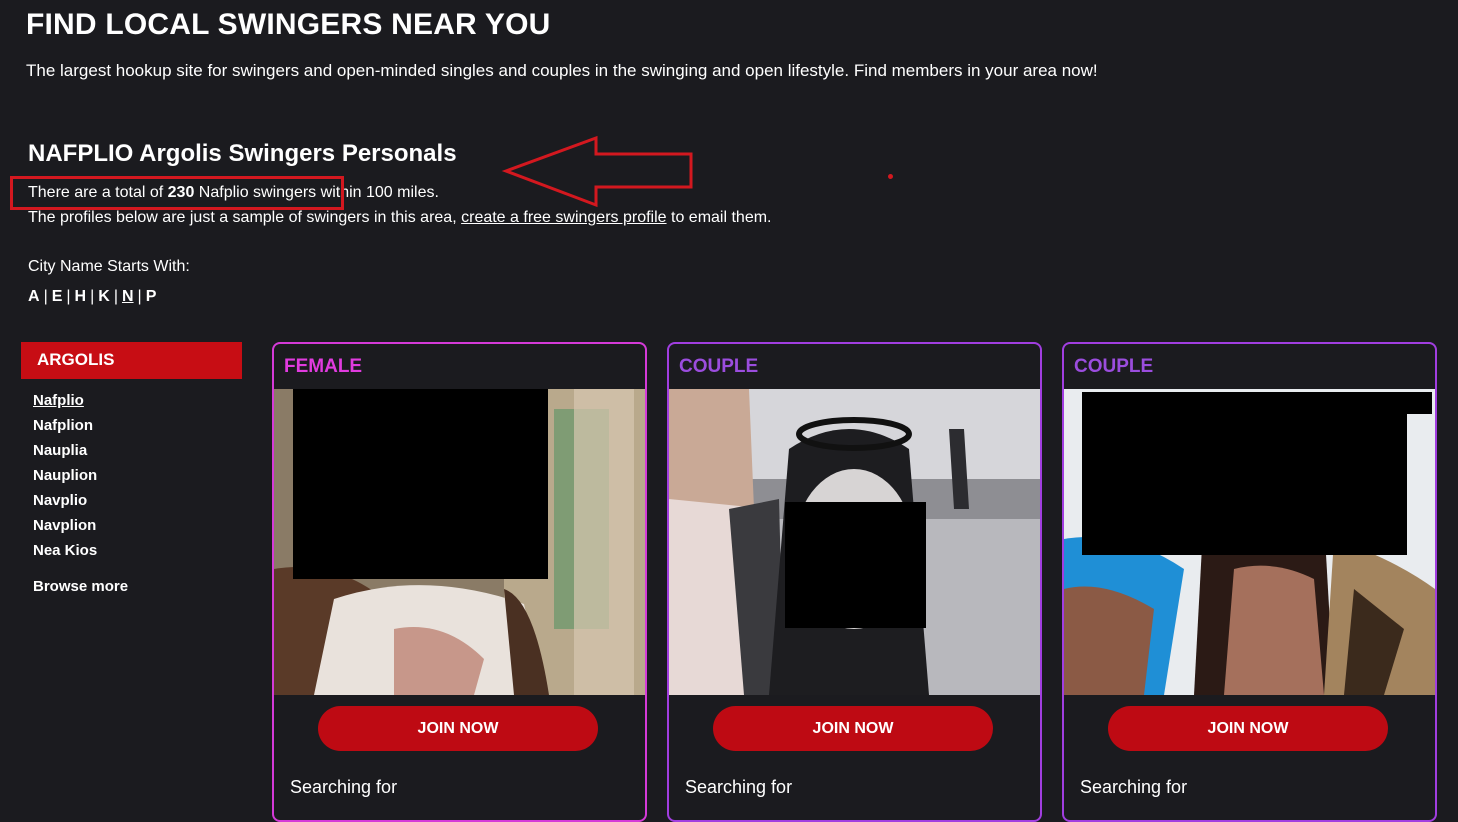  I want to click on annotation-dot, so click(890, 176).